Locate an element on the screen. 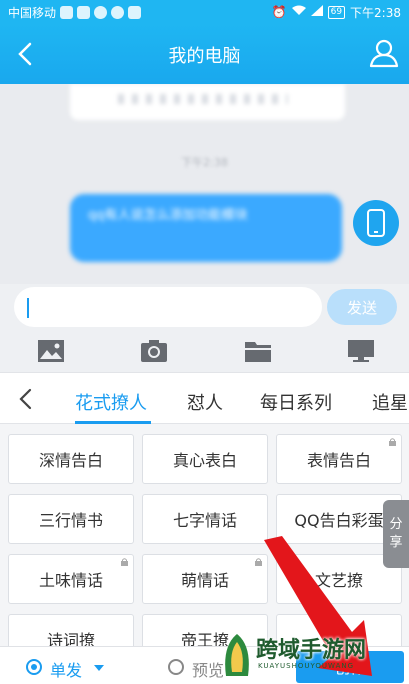 This screenshot has height=684, width=409. grid-item: 七字情话 is located at coordinates (205, 519).